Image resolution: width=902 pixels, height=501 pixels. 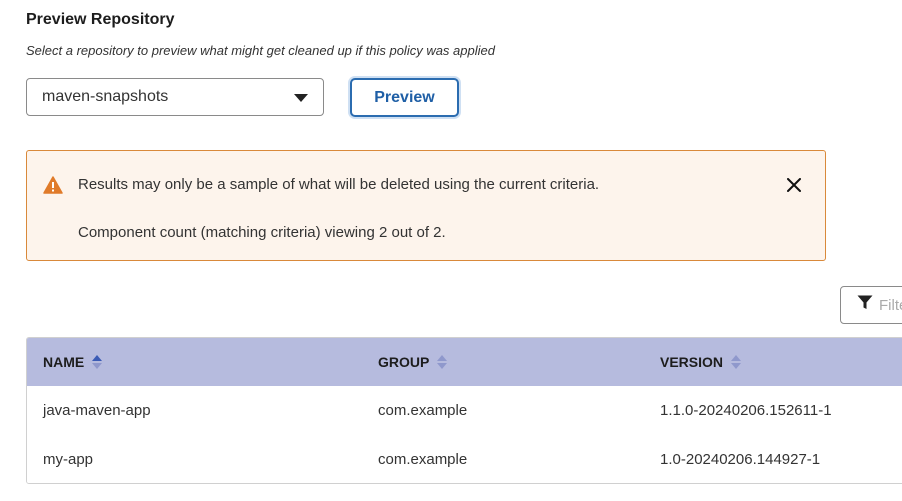 I want to click on column-header-label: GROUP, so click(x=404, y=362).